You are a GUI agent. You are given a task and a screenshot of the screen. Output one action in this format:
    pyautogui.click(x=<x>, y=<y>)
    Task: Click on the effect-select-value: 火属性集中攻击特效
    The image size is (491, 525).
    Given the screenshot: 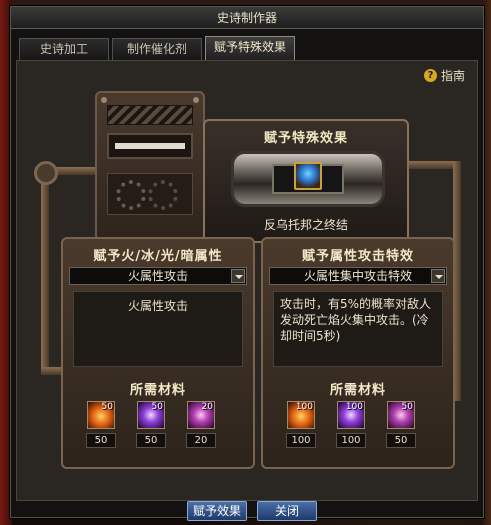 What is the action you would take?
    pyautogui.click(x=357, y=276)
    